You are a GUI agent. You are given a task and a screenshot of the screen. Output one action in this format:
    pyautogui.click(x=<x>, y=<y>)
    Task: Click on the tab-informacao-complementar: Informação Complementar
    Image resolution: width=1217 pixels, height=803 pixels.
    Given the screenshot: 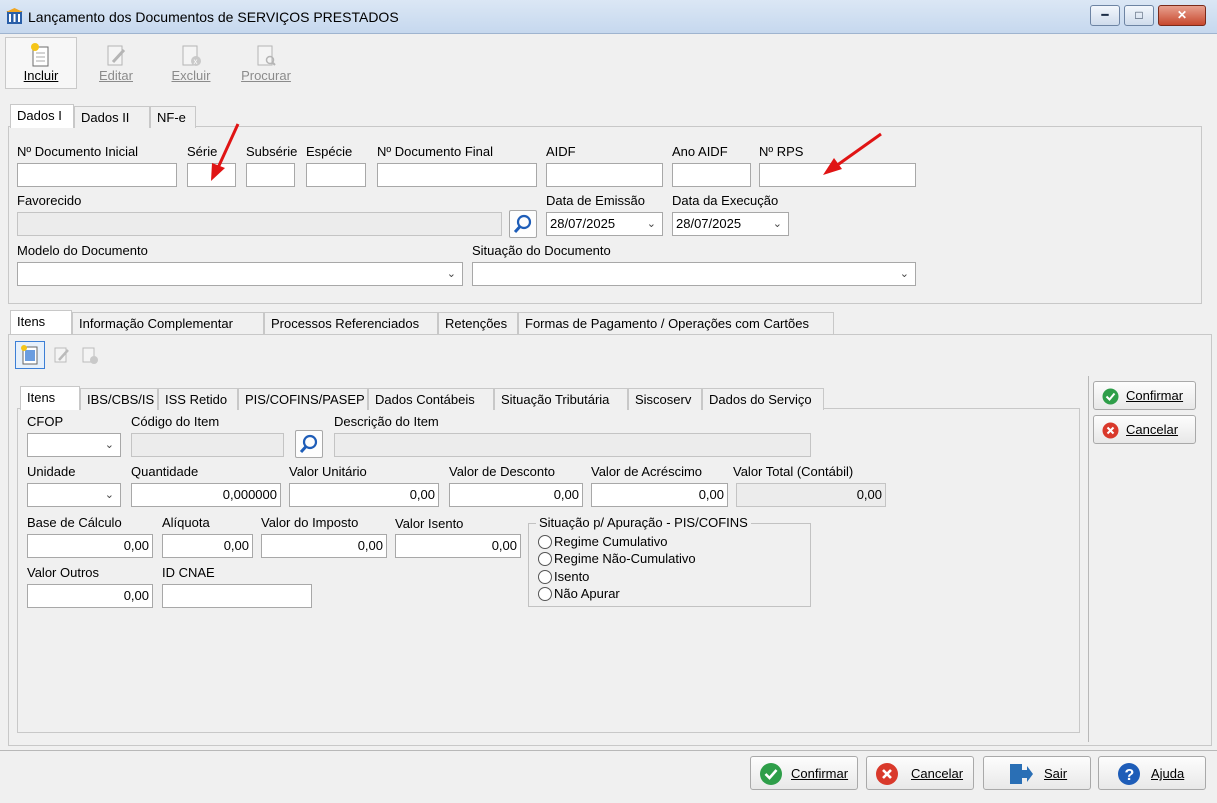 What is the action you would take?
    pyautogui.click(x=168, y=323)
    